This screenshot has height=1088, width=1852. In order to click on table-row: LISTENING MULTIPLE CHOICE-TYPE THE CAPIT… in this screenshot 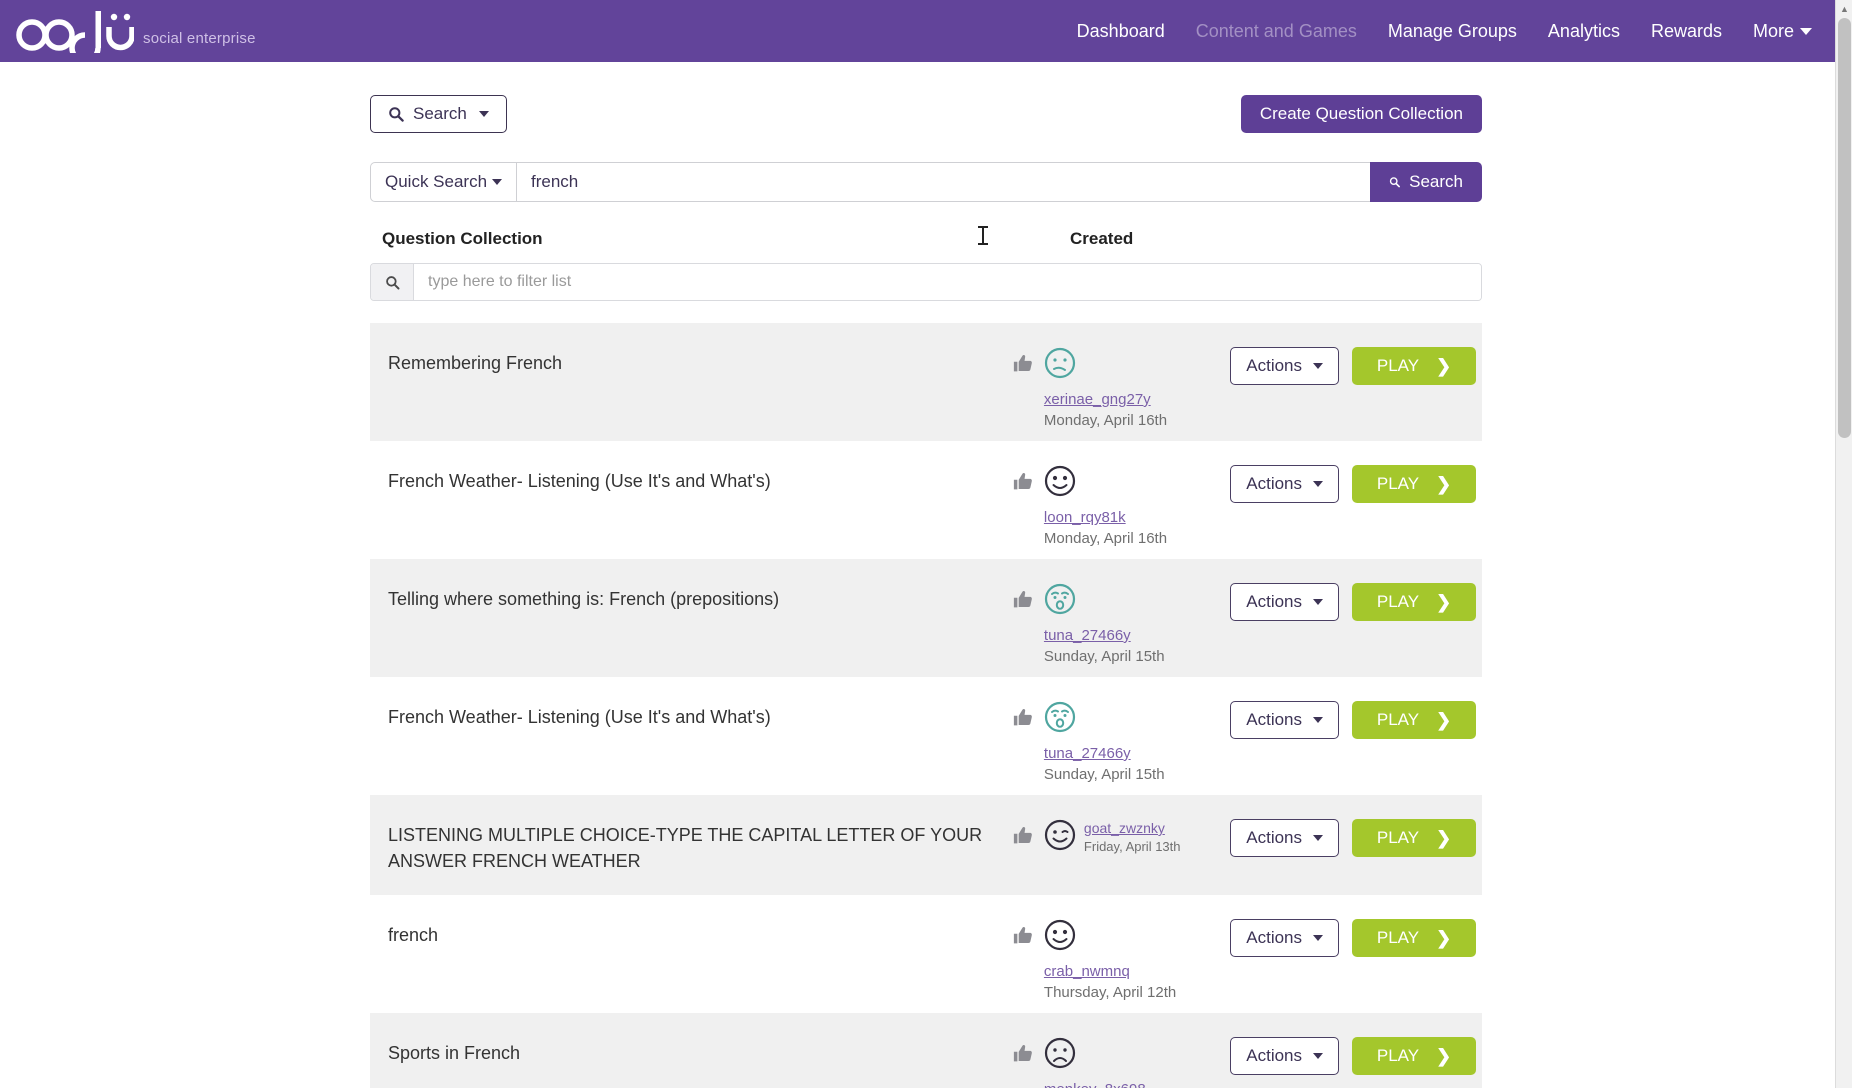, I will do `click(926, 845)`.